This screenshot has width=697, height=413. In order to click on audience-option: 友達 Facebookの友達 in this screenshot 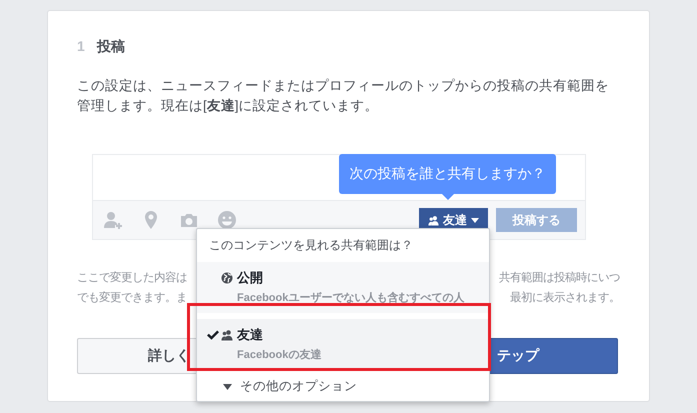, I will do `click(343, 344)`.